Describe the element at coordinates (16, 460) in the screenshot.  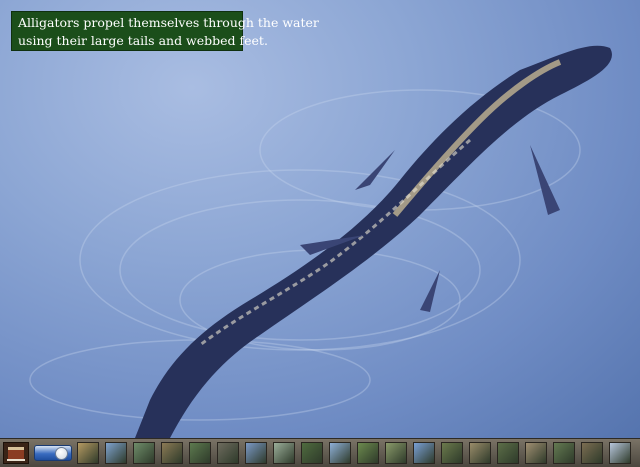
I see `home-label-mark` at that location.